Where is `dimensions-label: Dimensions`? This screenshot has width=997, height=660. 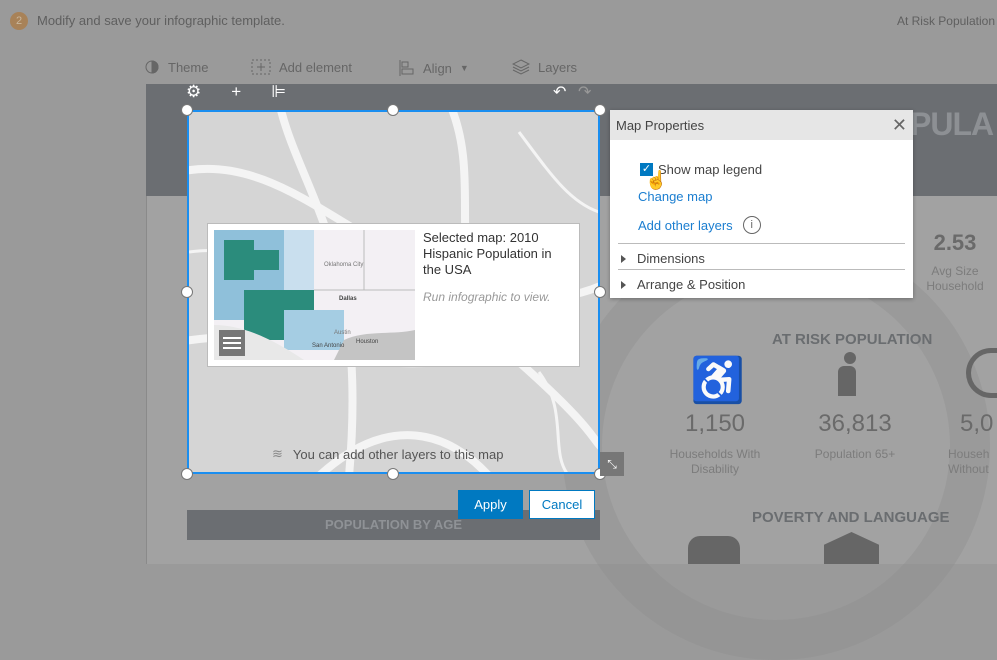 dimensions-label: Dimensions is located at coordinates (671, 258).